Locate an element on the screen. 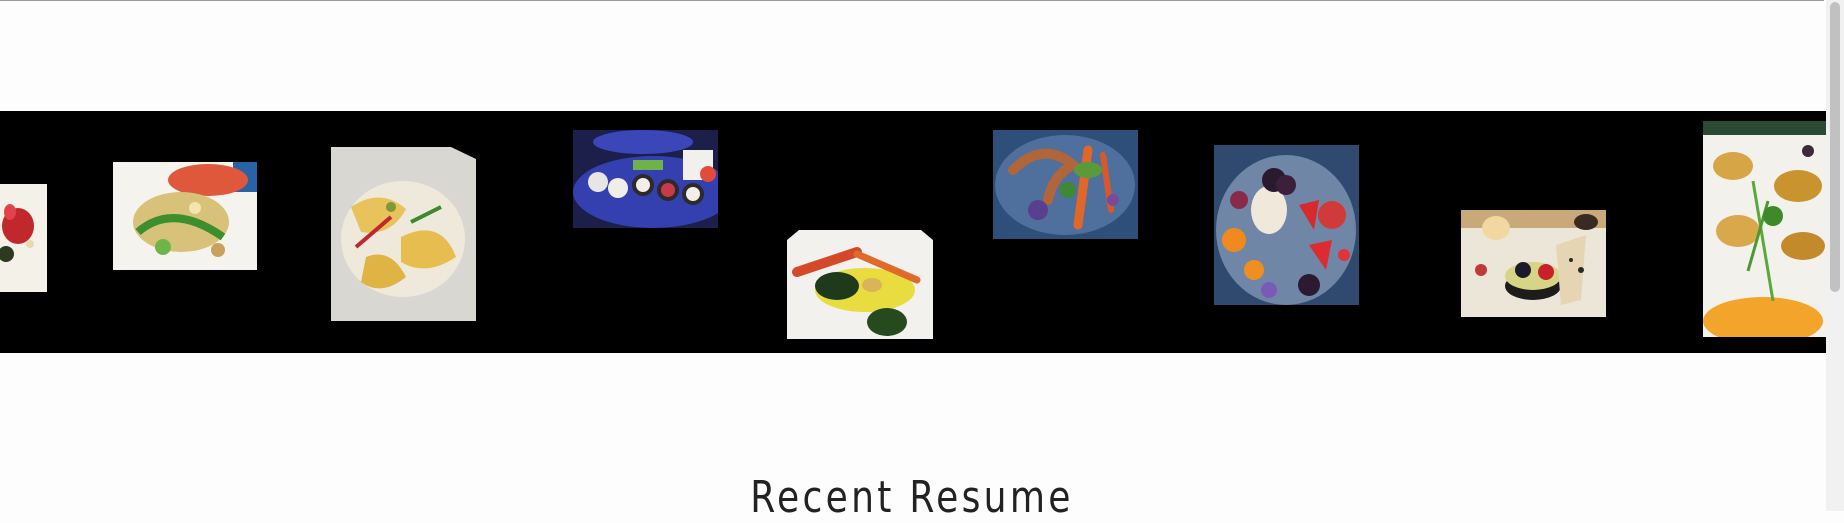 The width and height of the screenshot is (1844, 523). seafood-salad-image is located at coordinates (185, 216).